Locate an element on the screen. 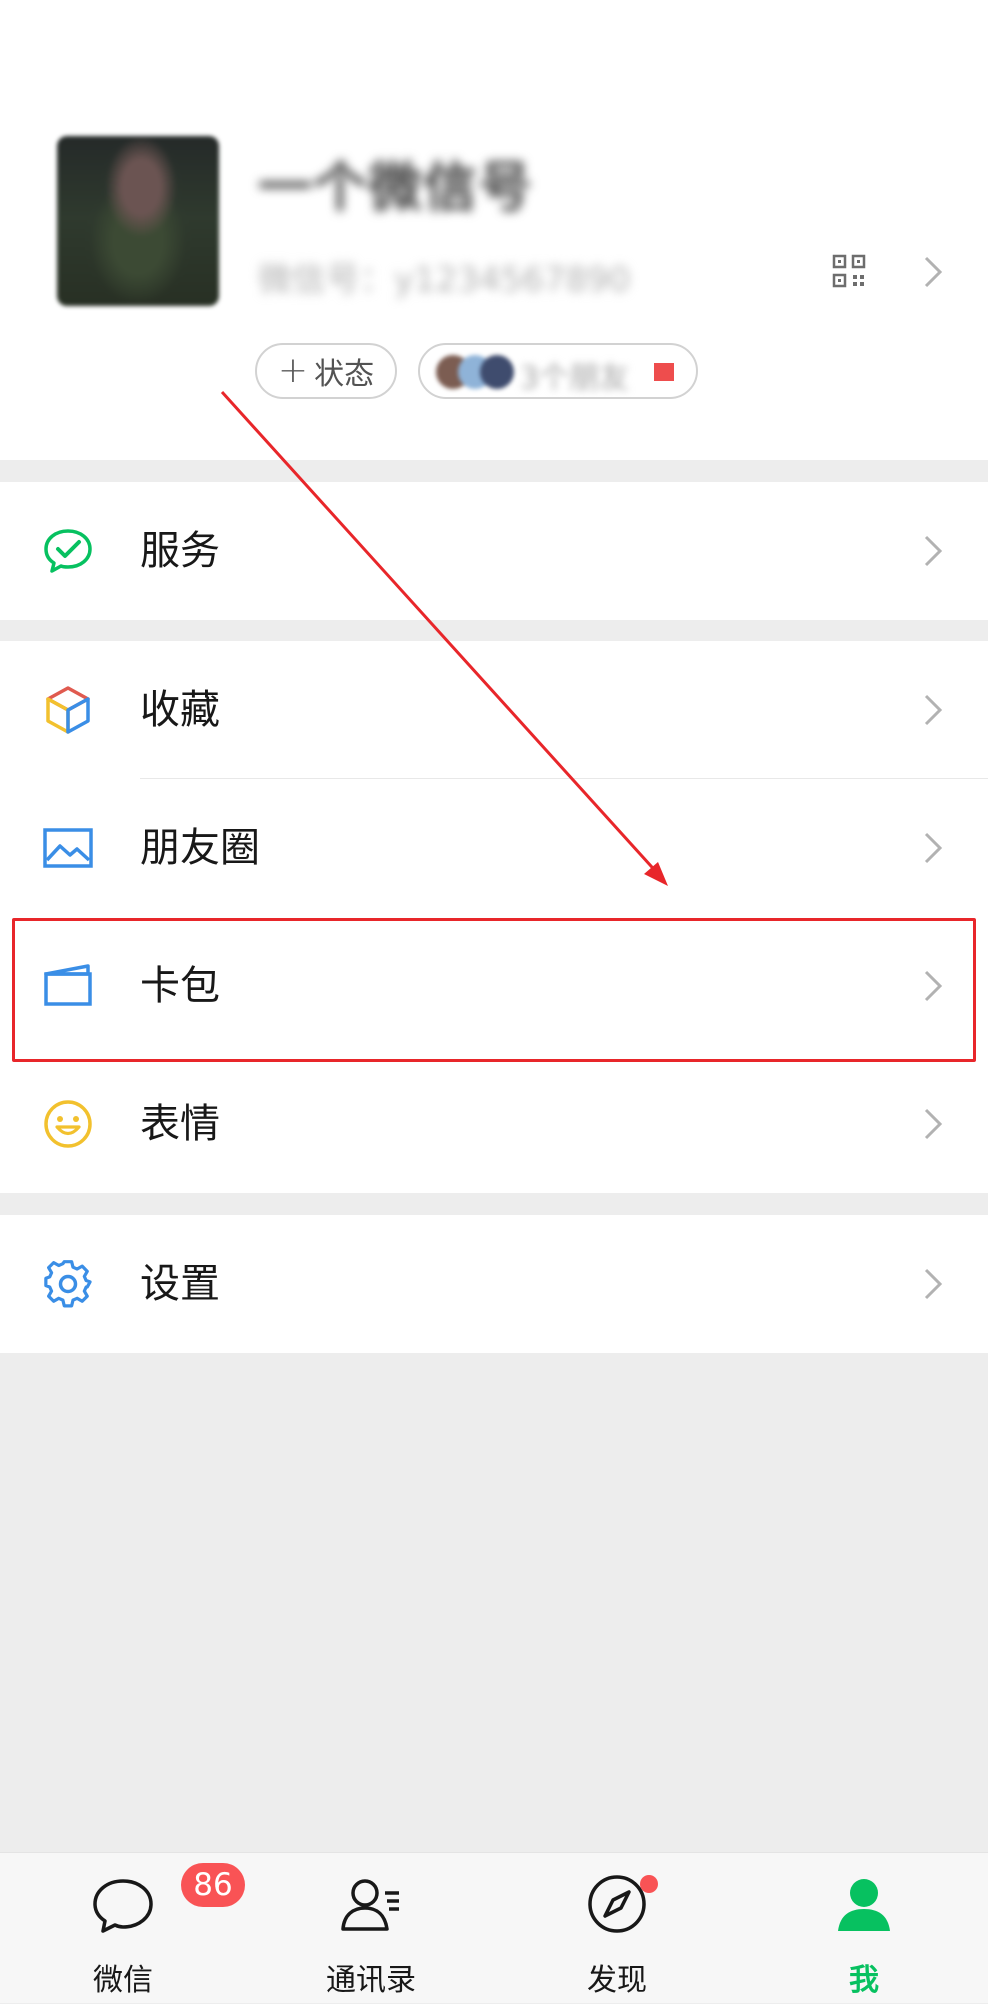  menu-label: 卡包 is located at coordinates (180, 986).